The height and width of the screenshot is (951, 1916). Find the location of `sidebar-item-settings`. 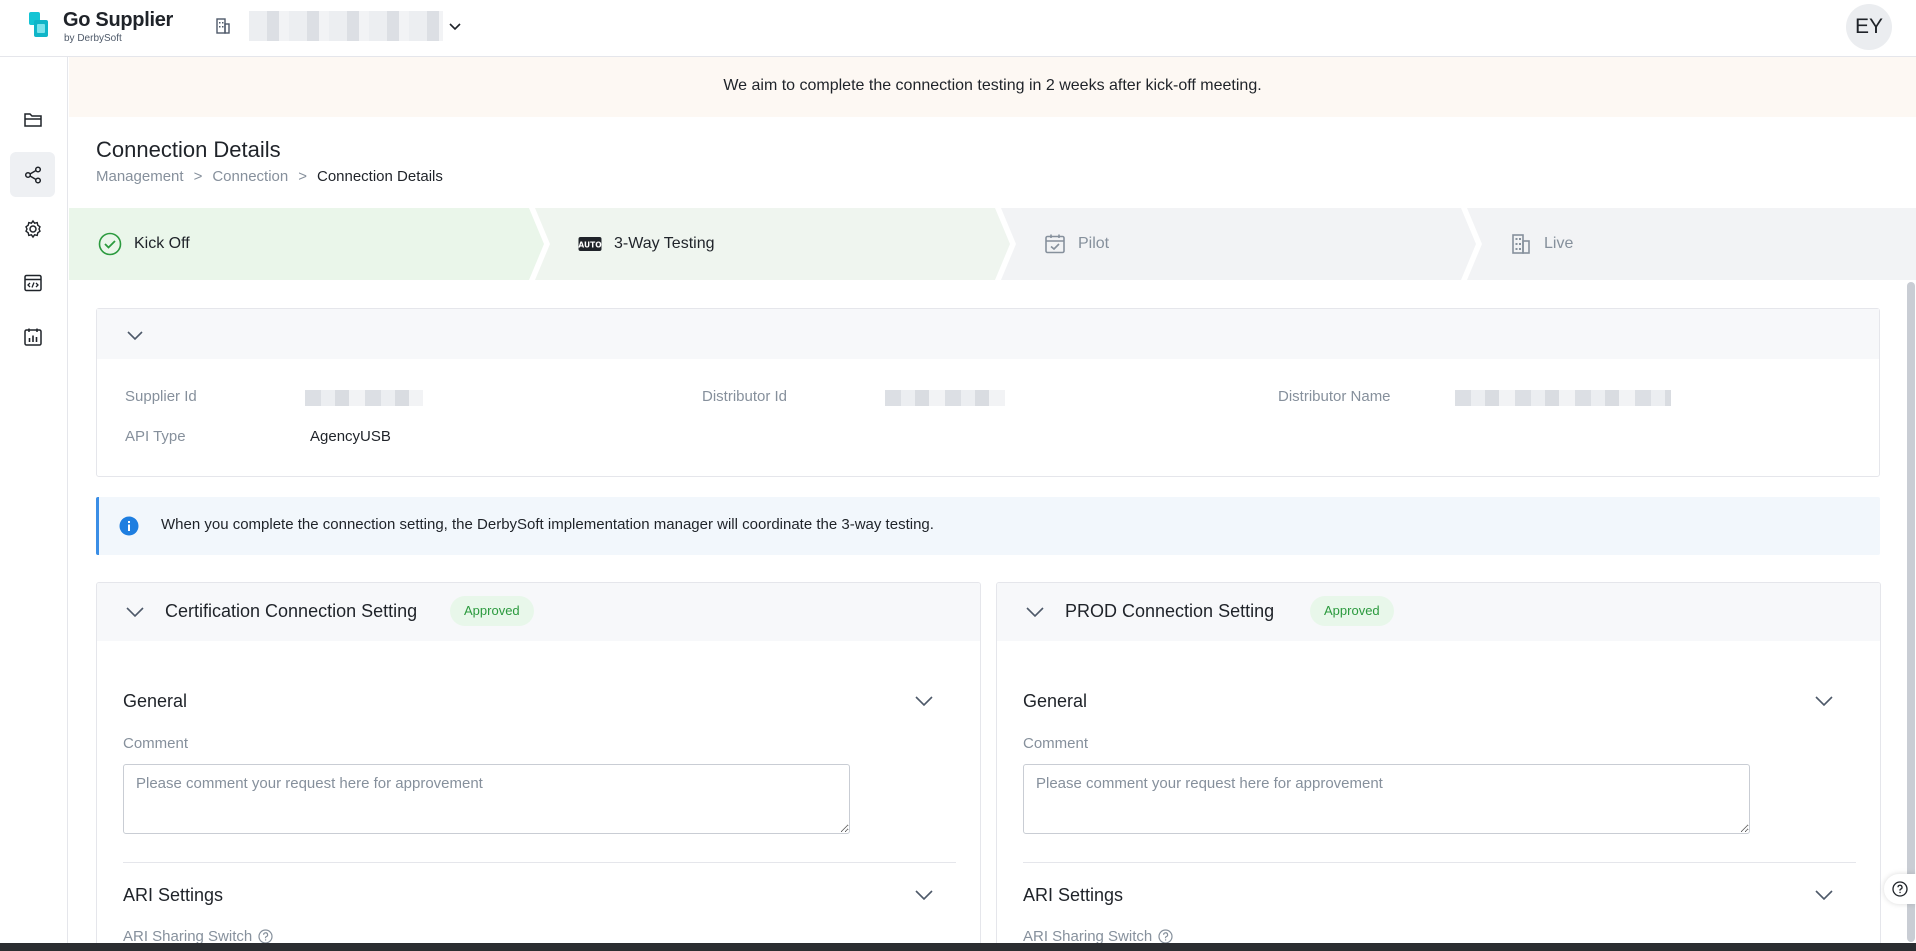

sidebar-item-settings is located at coordinates (32, 228).